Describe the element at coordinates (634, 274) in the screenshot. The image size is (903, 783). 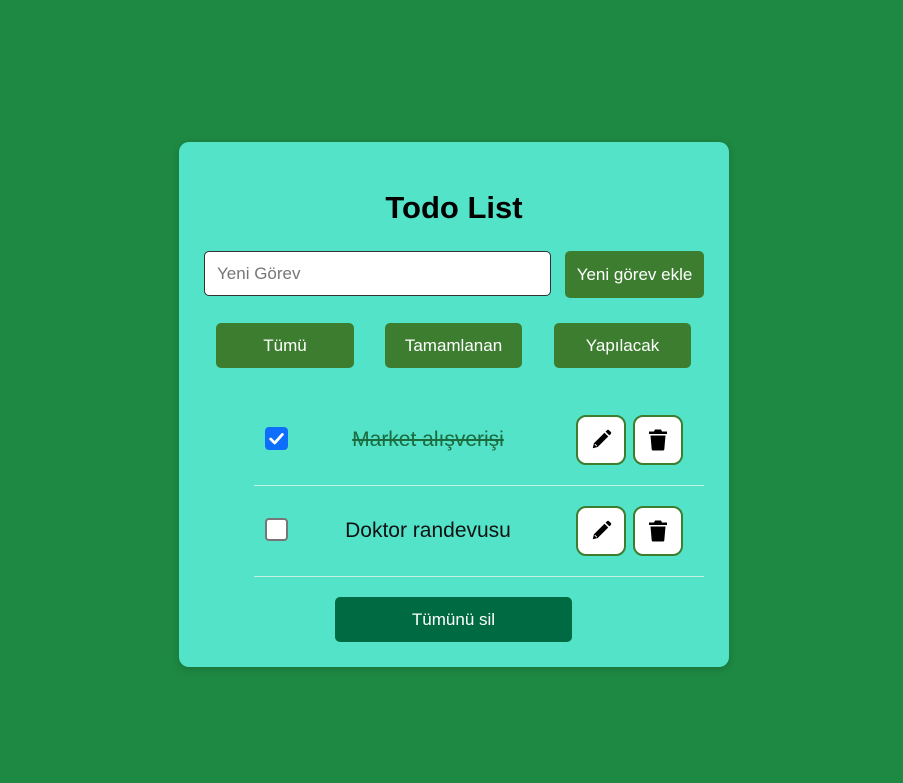
I see `add-task-button: Yeni görev ekle` at that location.